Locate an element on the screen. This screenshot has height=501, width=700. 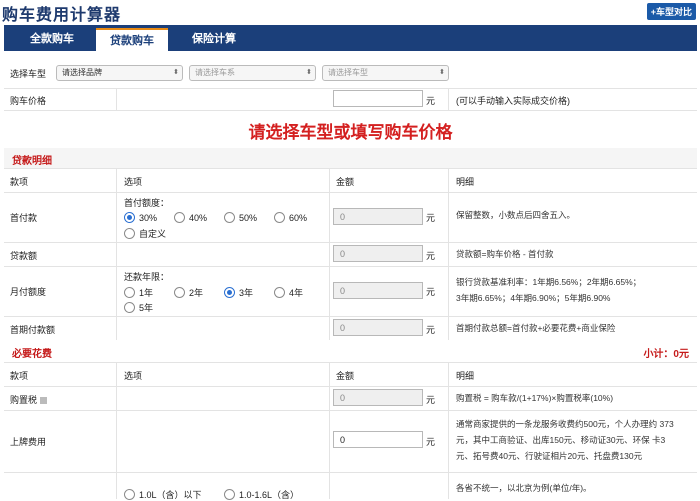
price-input is located at coordinates (378, 98).